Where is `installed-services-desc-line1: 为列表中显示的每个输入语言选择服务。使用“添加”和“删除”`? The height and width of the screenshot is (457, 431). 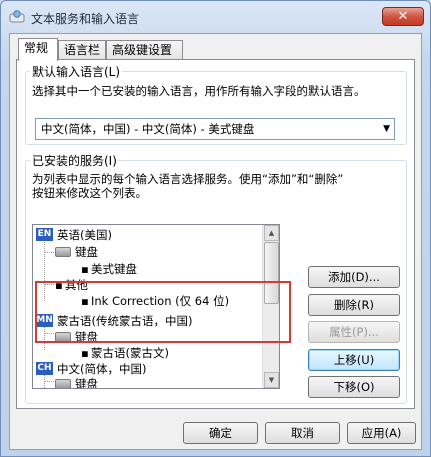
installed-services-desc-line1: 为列表中显示的每个输入语言选择服务。使用“添加”和“删除” is located at coordinates (188, 179).